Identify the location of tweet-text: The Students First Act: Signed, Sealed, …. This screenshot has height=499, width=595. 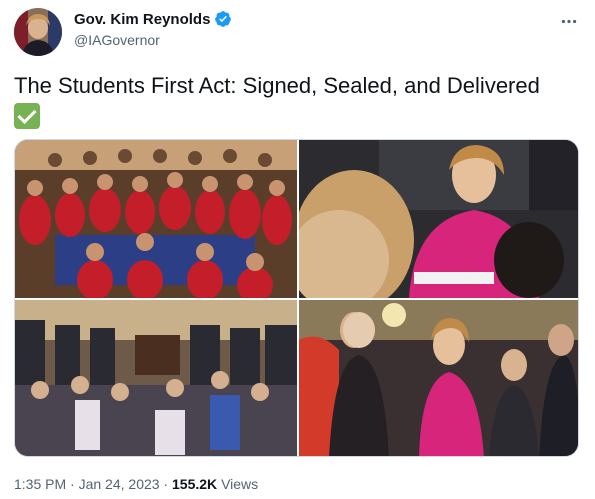
(299, 101).